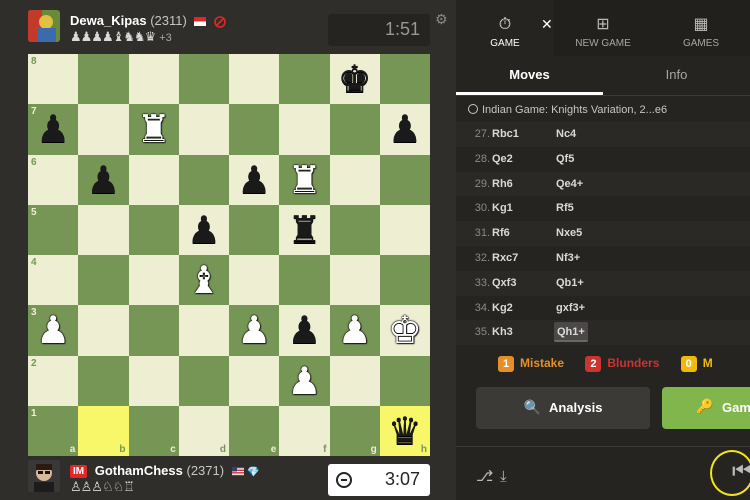 The width and height of the screenshot is (750, 500). Describe the element at coordinates (254, 430) in the screenshot. I see `square-e1: e` at that location.